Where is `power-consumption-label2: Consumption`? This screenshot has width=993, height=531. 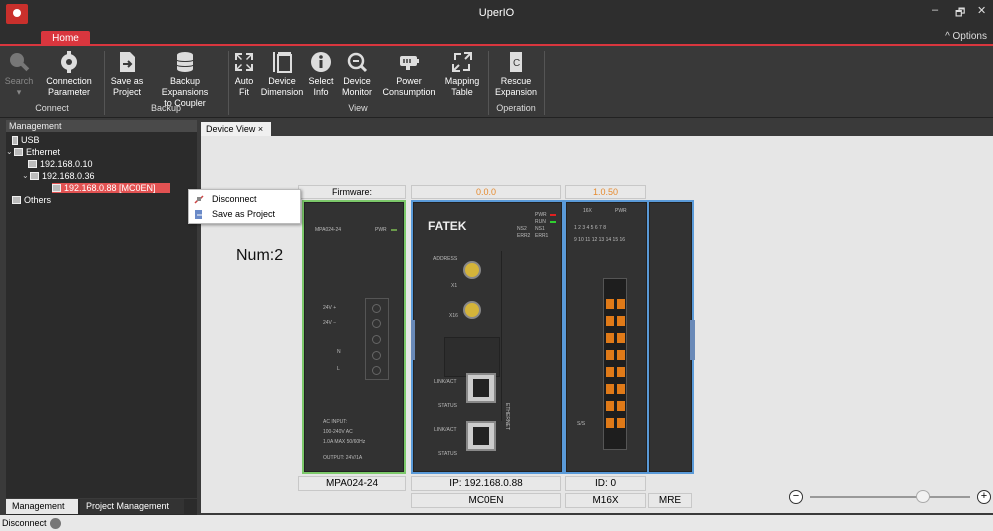
power-consumption-label2: Consumption is located at coordinates (409, 92).